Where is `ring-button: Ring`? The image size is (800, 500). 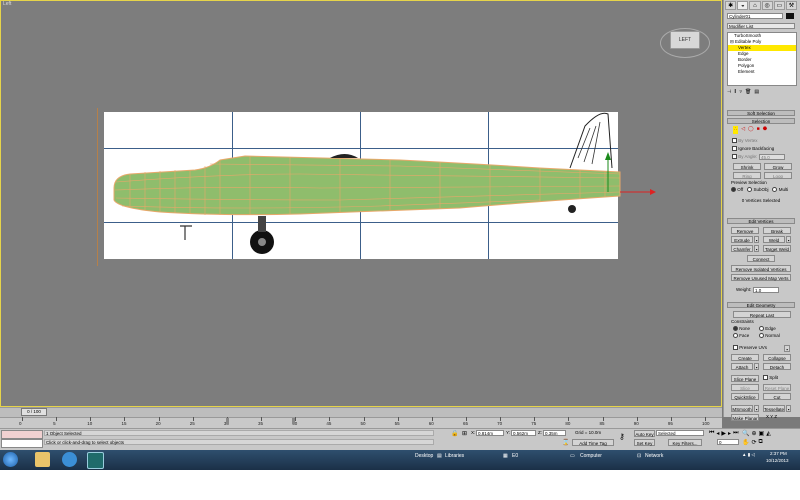
ring-button: Ring is located at coordinates (747, 175).